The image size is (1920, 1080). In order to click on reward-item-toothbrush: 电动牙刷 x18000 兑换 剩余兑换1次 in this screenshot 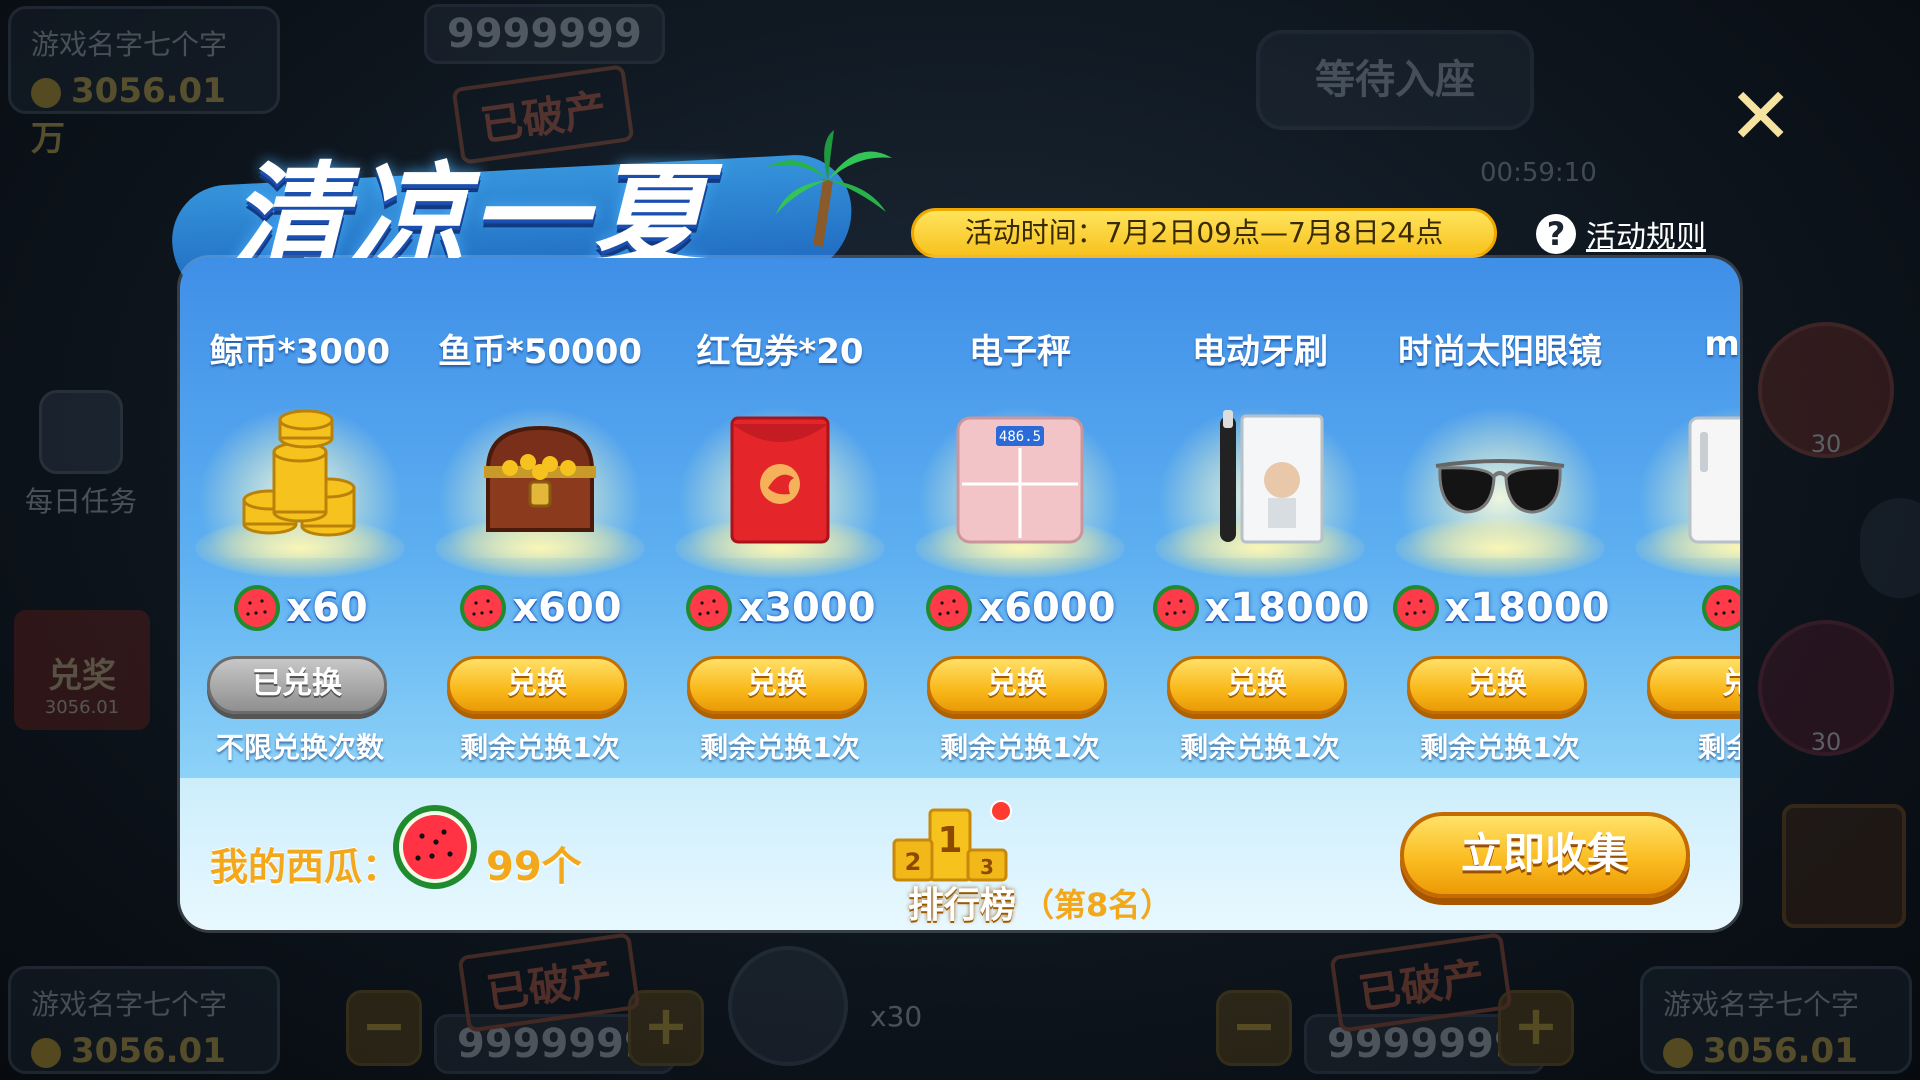, I will do `click(1260, 518)`.